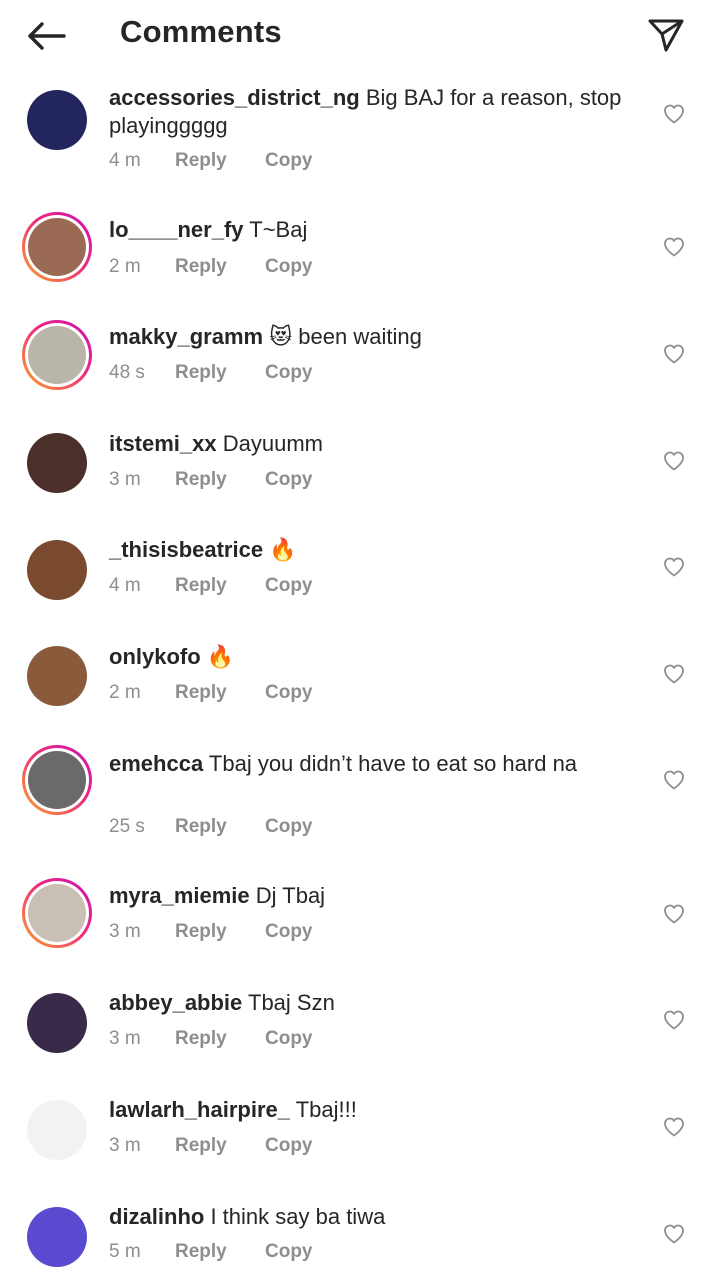 The width and height of the screenshot is (720, 1279). Describe the element at coordinates (374, 1003) in the screenshot. I see `comment-body: abbey_abbie Tbaj Szn` at that location.